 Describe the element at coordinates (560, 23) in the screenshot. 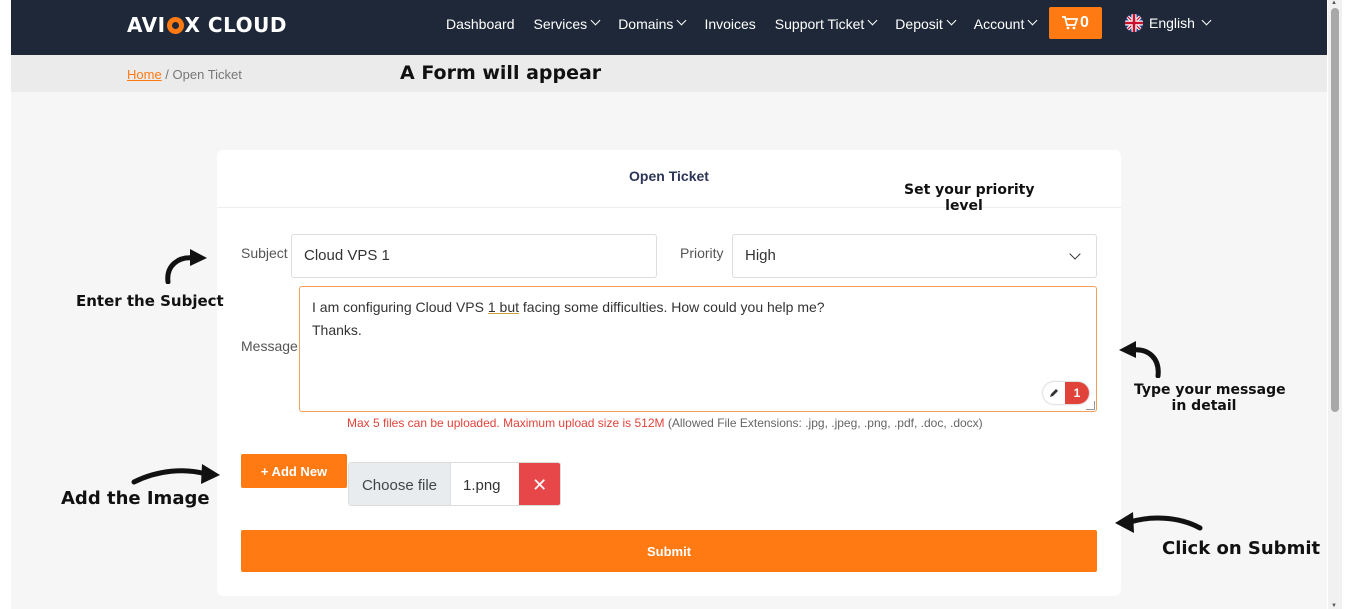

I see `nav-services-label: Services` at that location.